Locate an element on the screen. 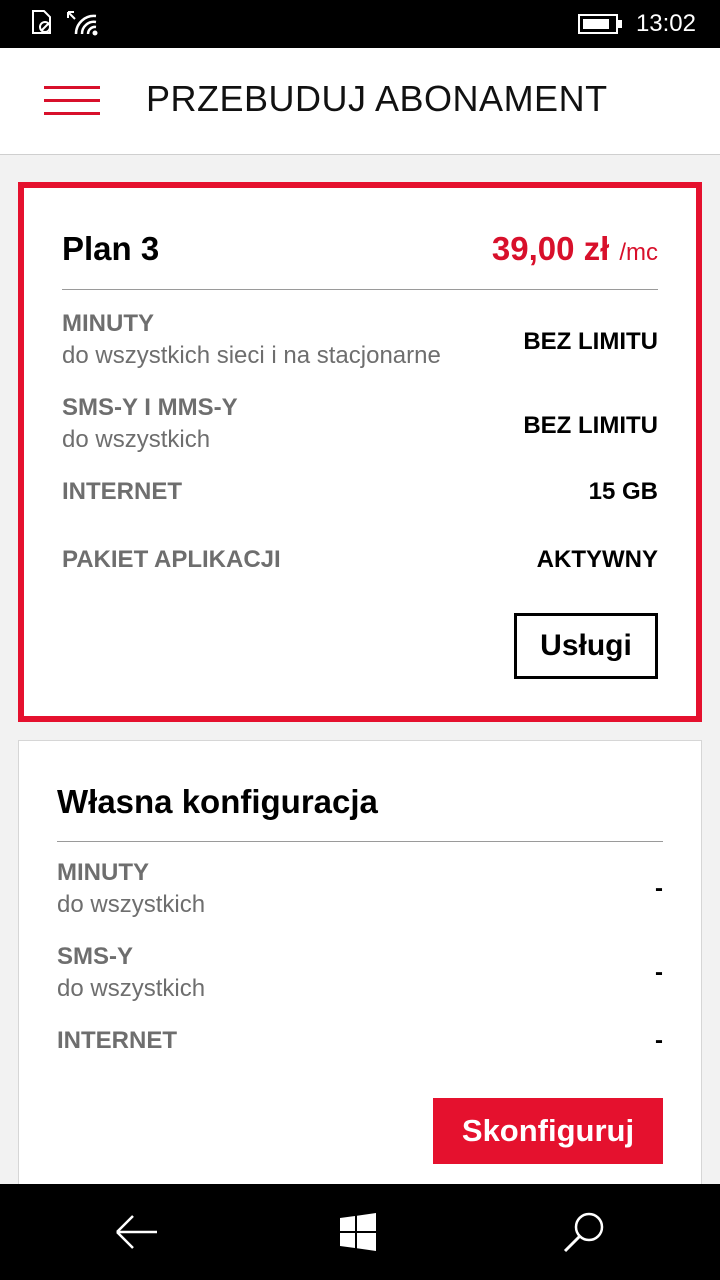 Image resolution: width=720 pixels, height=1280 pixels. feature-name: MINUTY is located at coordinates (103, 872).